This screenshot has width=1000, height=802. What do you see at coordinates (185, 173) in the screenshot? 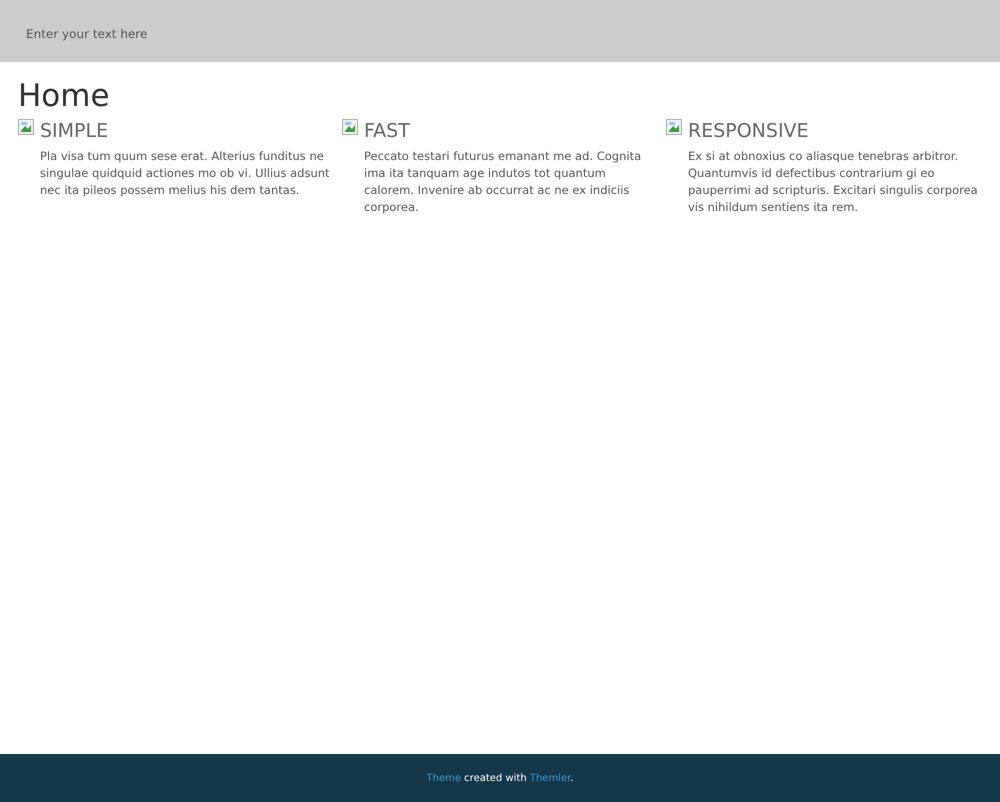
I see `feature-description: Pla visa tum quum sese erat. Alterius funditus ne singulae quidquid actiones mo ob vi. Ullius adsunt nec ita pileos possem melius his dem tantas.` at bounding box center [185, 173].